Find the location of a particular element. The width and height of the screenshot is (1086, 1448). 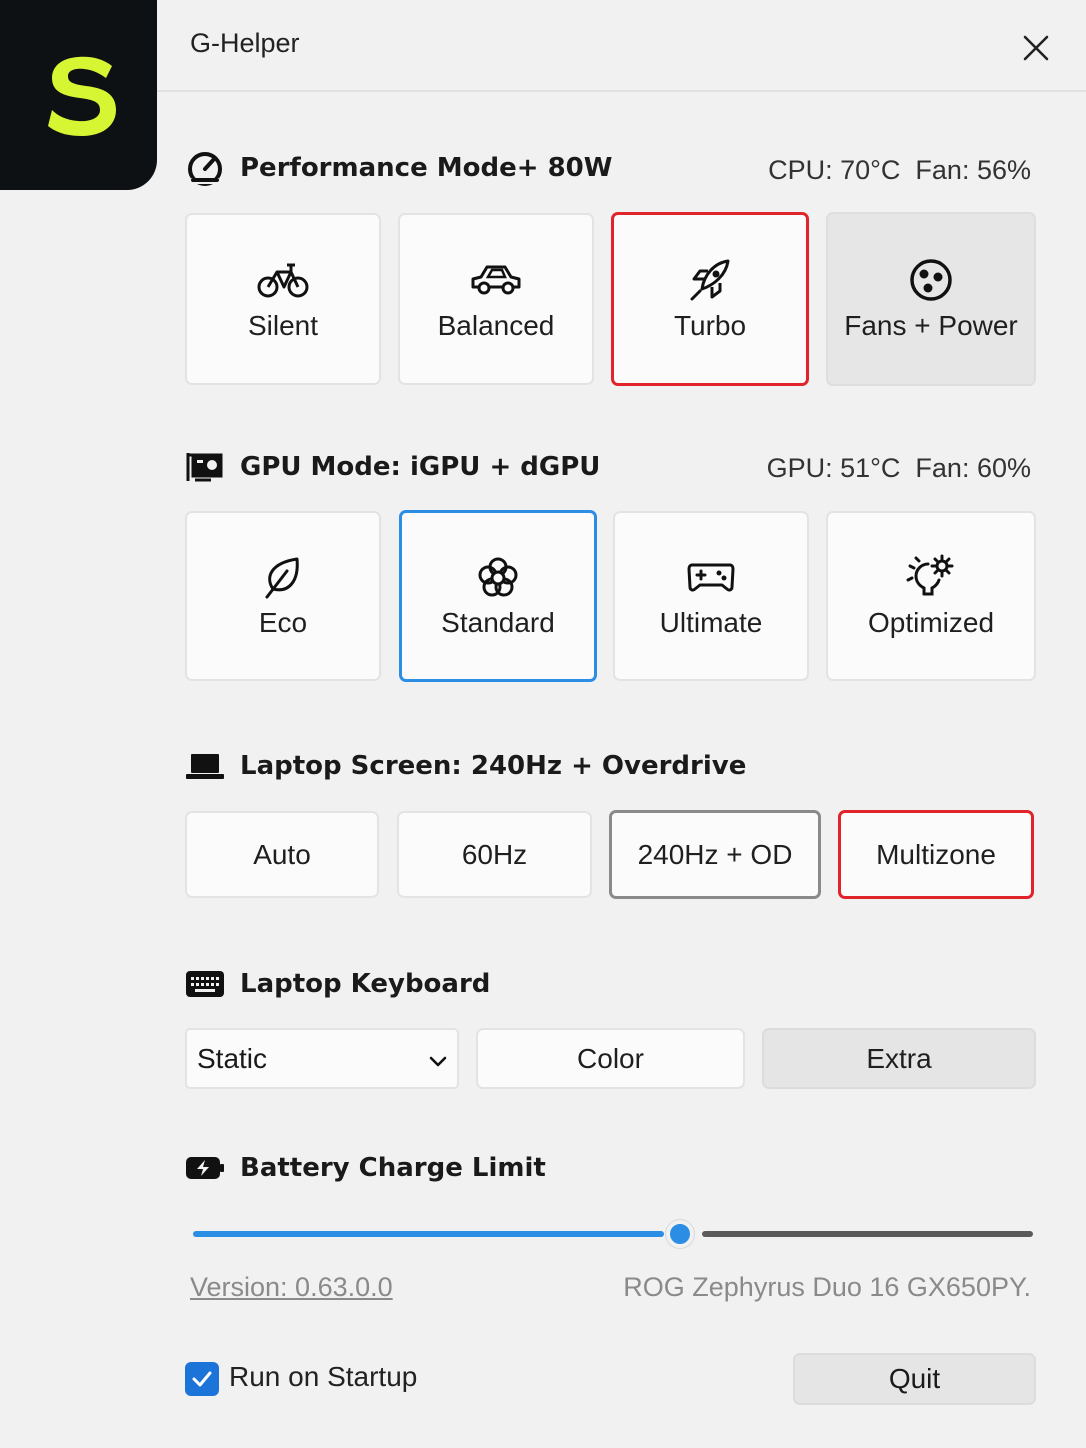

battery-limit-slider is located at coordinates (613, 1234).